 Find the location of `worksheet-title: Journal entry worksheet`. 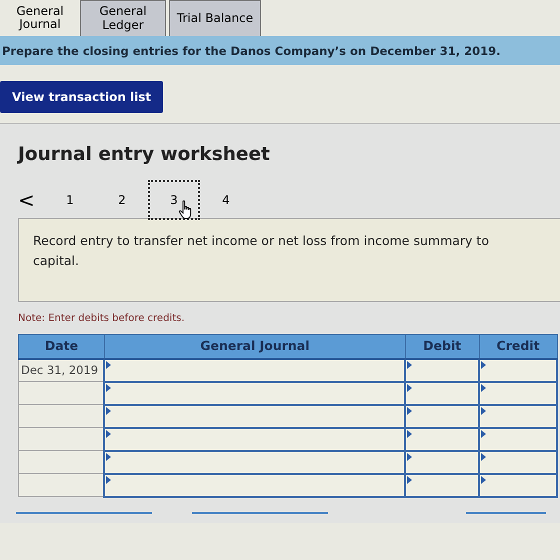

worksheet-title: Journal entry worksheet is located at coordinates (144, 155).